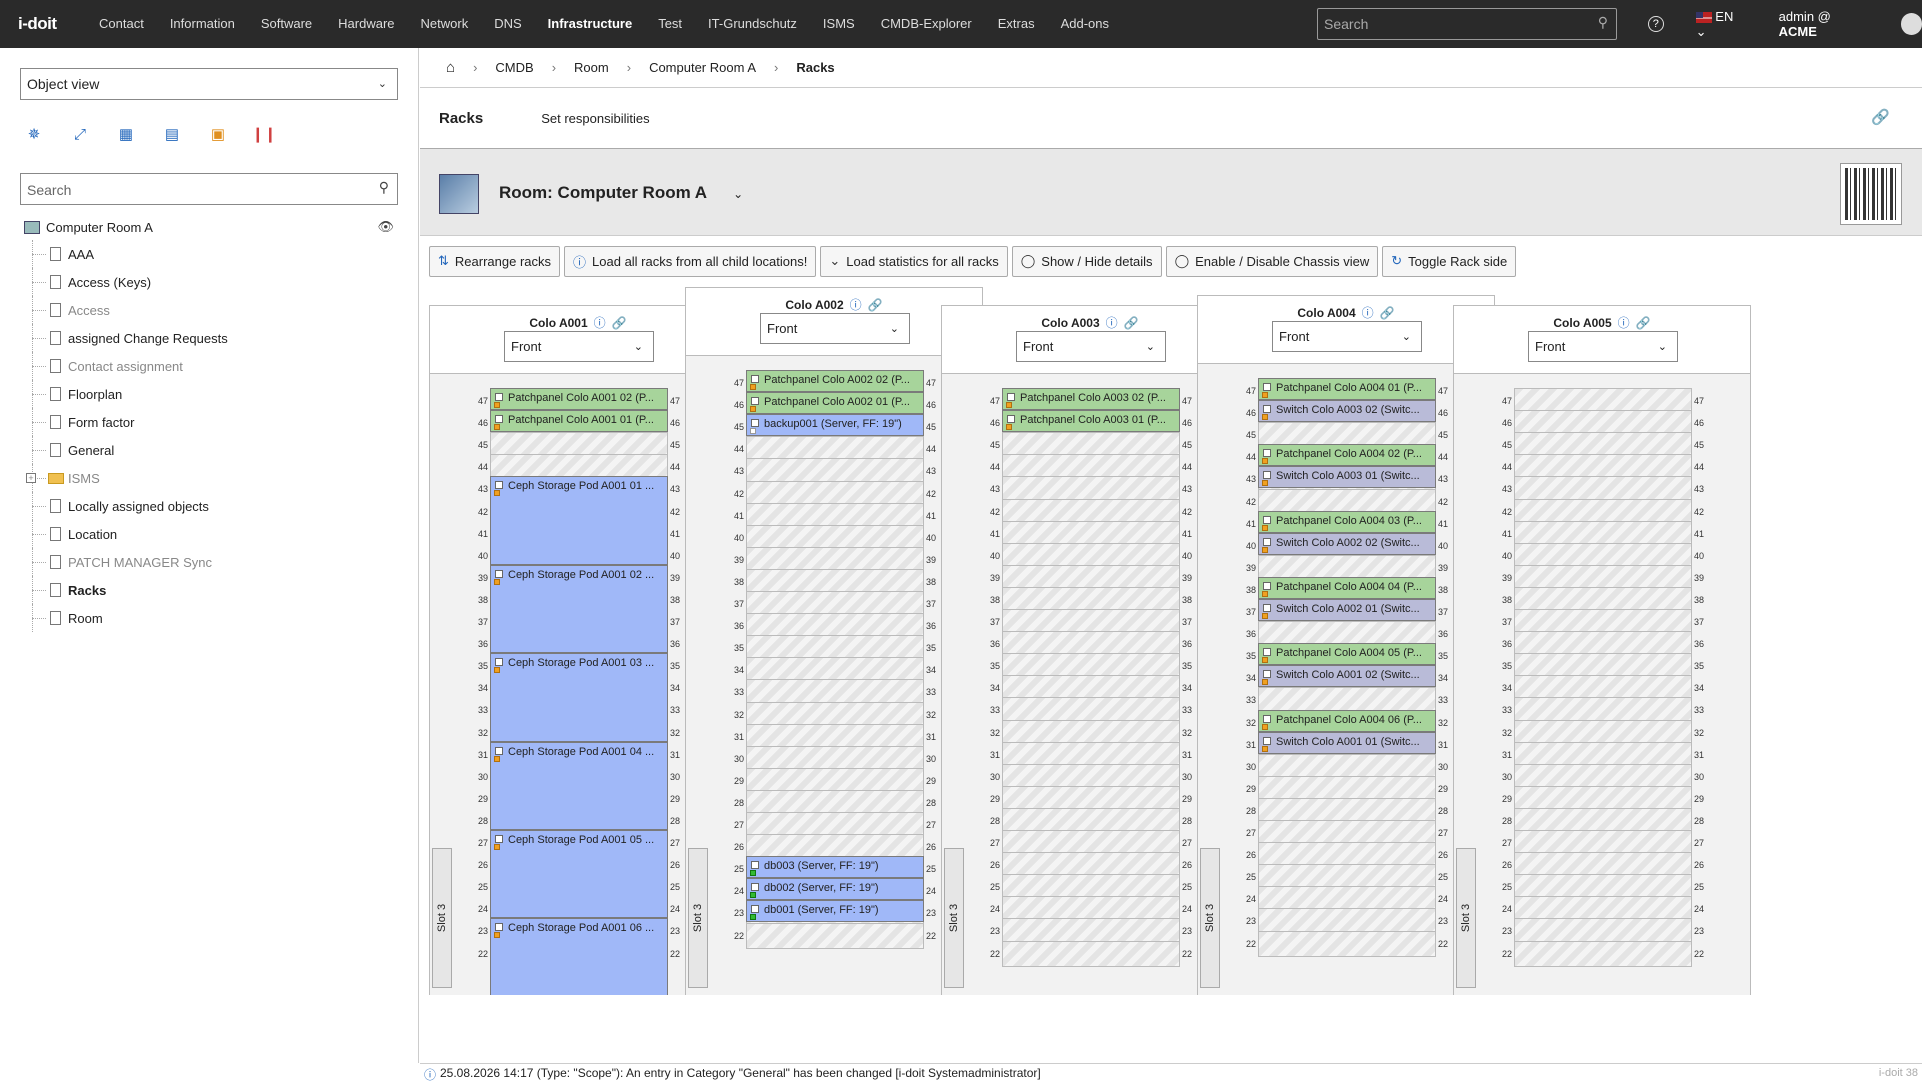  Describe the element at coordinates (1911, 24) in the screenshot. I see `avatar` at that location.